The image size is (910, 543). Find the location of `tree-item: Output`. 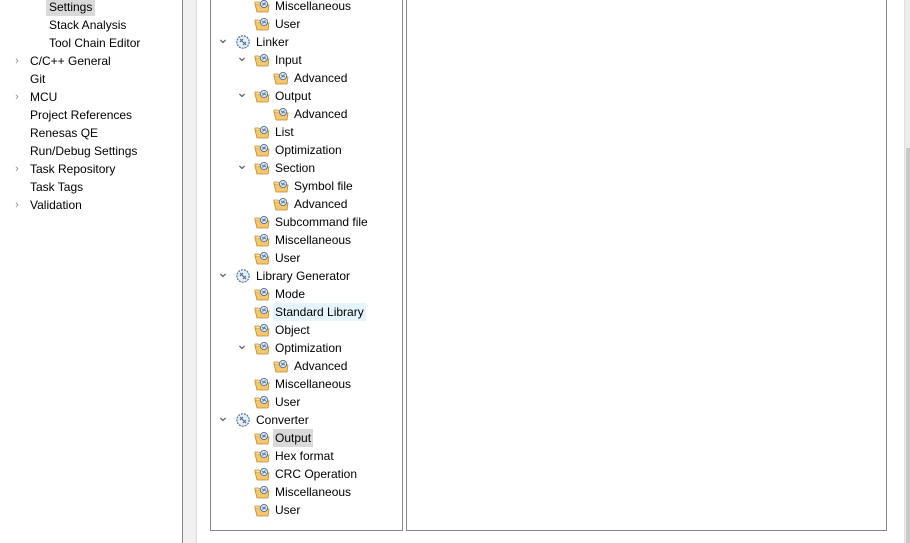

tree-item: Output is located at coordinates (306, 438).